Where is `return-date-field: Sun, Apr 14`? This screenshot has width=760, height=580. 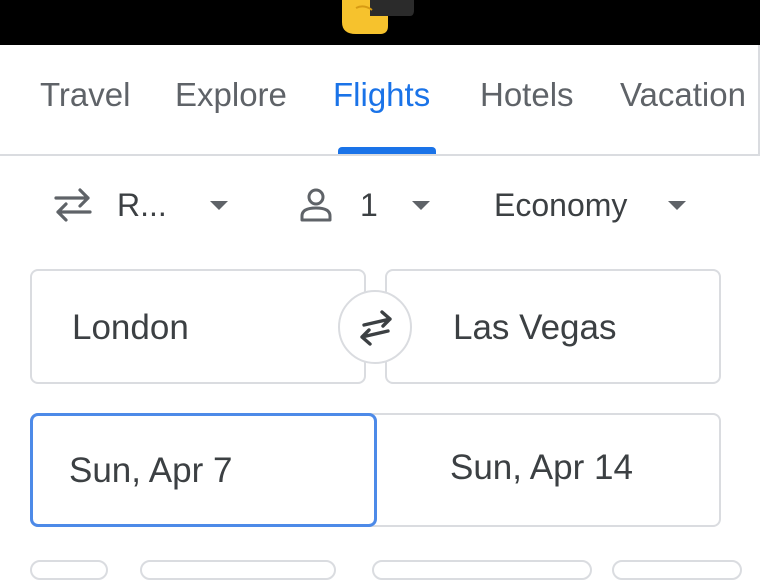 return-date-field: Sun, Apr 14 is located at coordinates (548, 470).